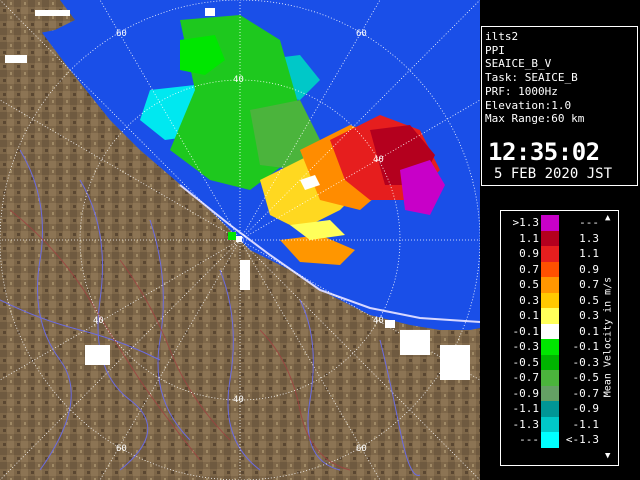 The image size is (640, 480). What do you see at coordinates (586, 408) in the screenshot?
I see `legend-upper-bound: -0.9` at bounding box center [586, 408].